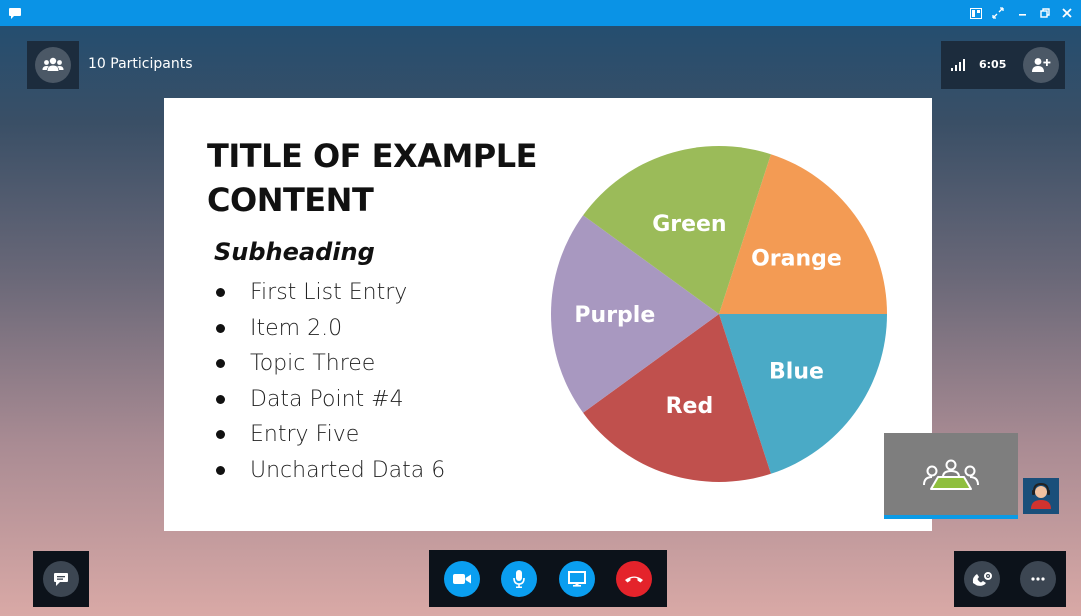 This screenshot has width=1081, height=616. I want to click on slide-title: TITLE OF EXAMPLE CONTENT, so click(372, 178).